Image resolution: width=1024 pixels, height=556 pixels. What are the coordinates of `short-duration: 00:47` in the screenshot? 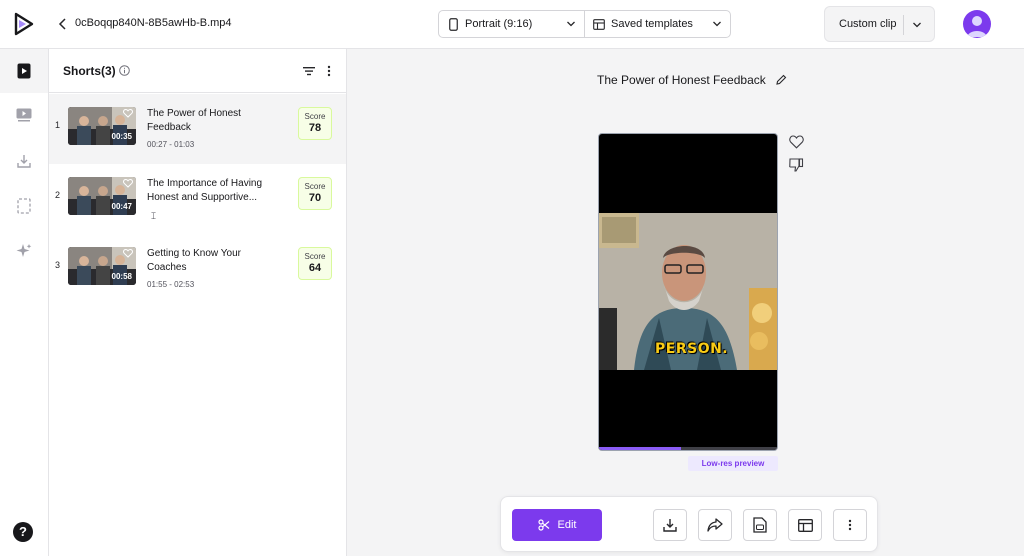 It's located at (121, 206).